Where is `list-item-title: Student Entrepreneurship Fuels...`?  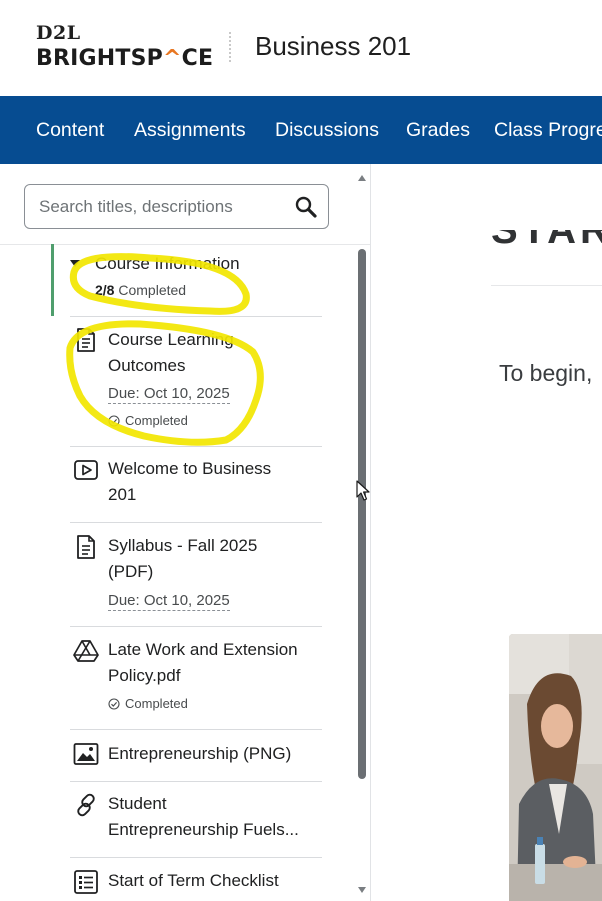 list-item-title: Student Entrepreneurship Fuels... is located at coordinates (215, 817).